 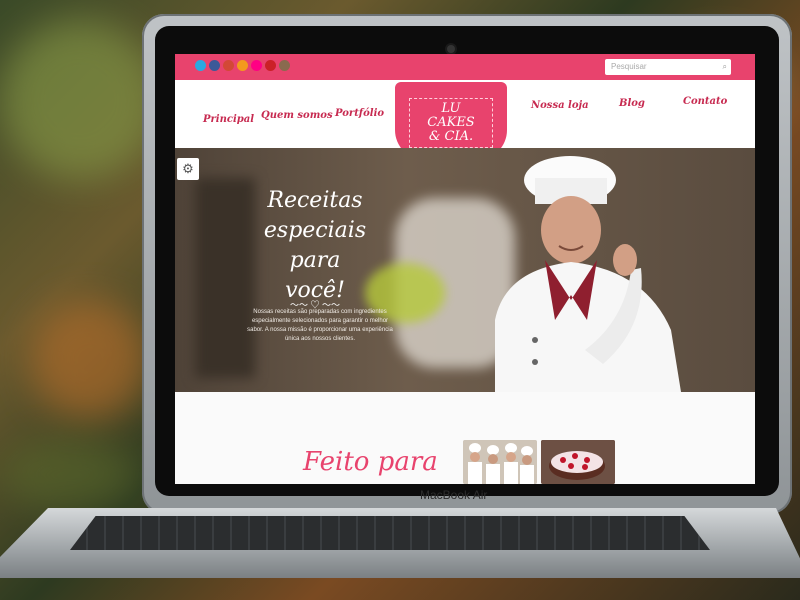 What do you see at coordinates (705, 101) in the screenshot?
I see `nav-item-contato: Contato` at bounding box center [705, 101].